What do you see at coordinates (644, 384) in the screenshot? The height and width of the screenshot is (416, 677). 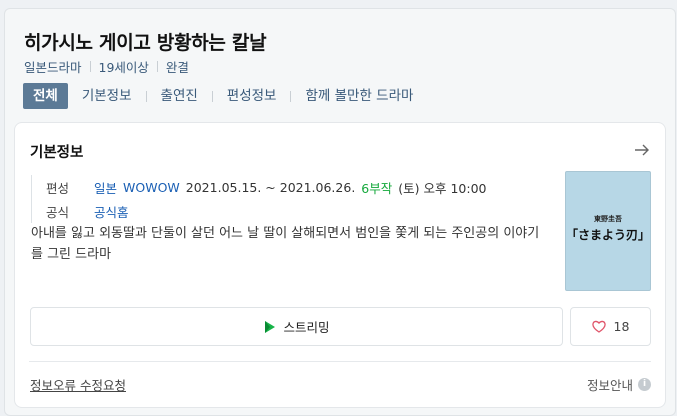 I see `info-icon: i` at bounding box center [644, 384].